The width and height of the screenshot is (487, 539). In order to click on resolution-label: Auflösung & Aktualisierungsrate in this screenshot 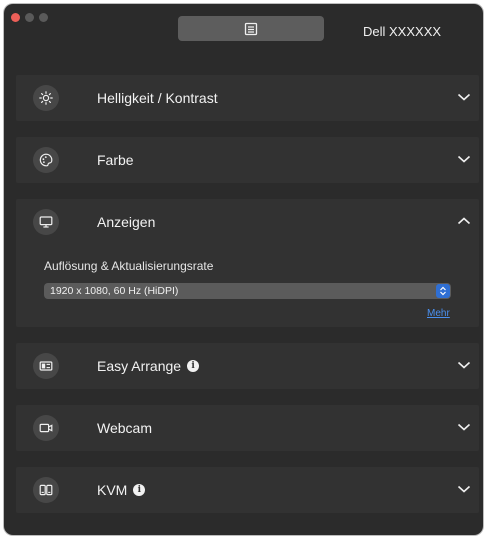, I will do `click(129, 266)`.